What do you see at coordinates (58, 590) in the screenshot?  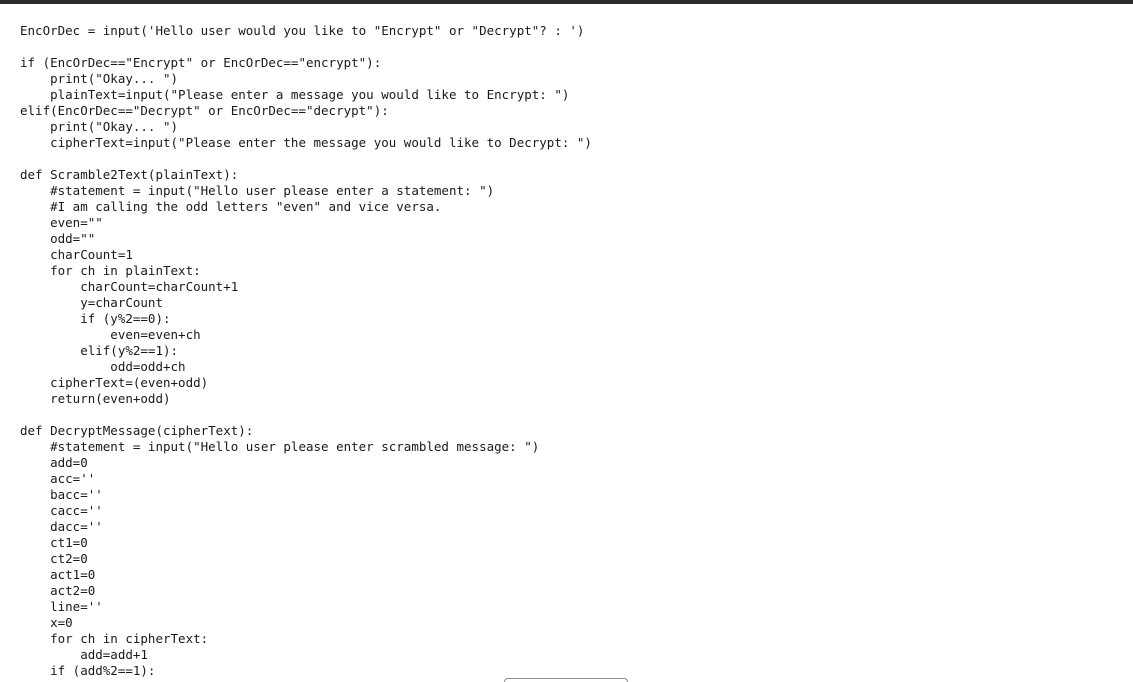 I see `code-line: act2=0` at bounding box center [58, 590].